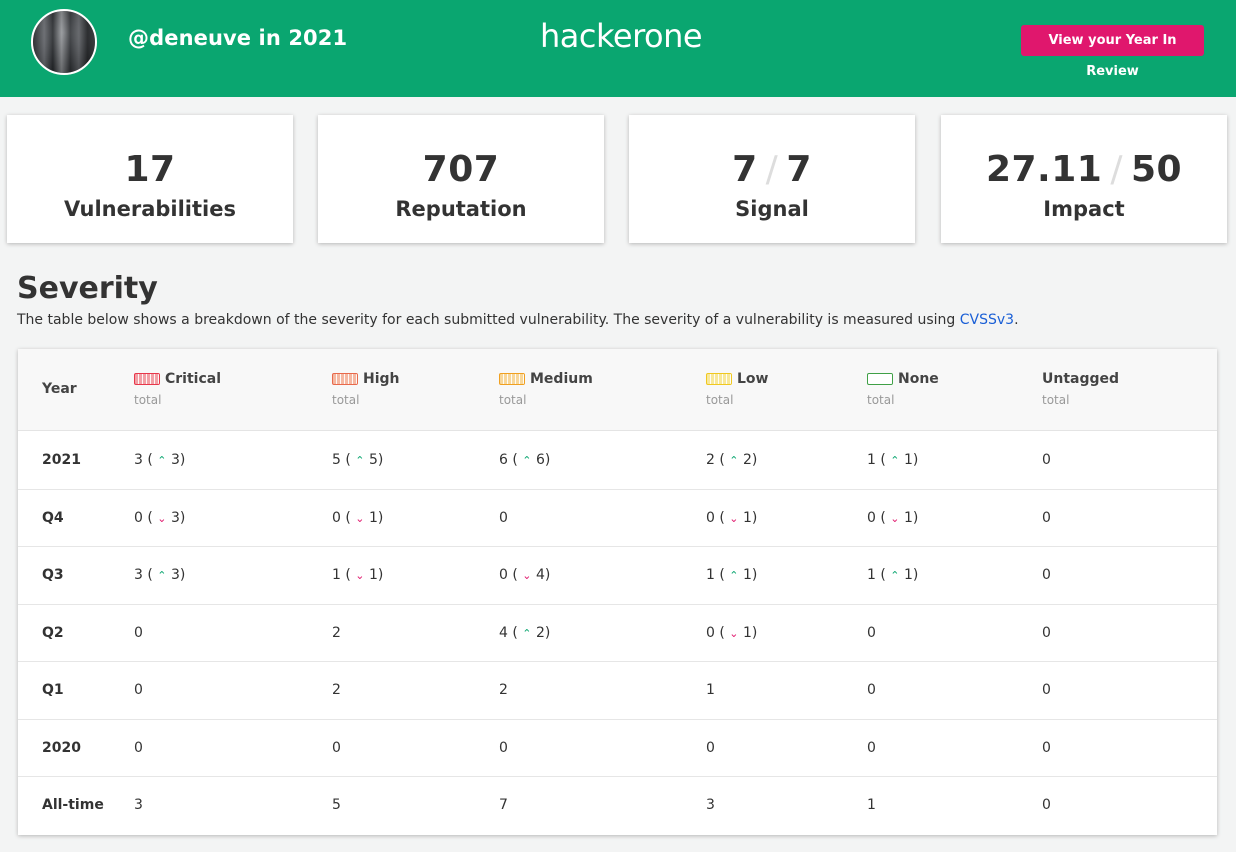  Describe the element at coordinates (53, 632) in the screenshot. I see `row-label: Q2` at that location.